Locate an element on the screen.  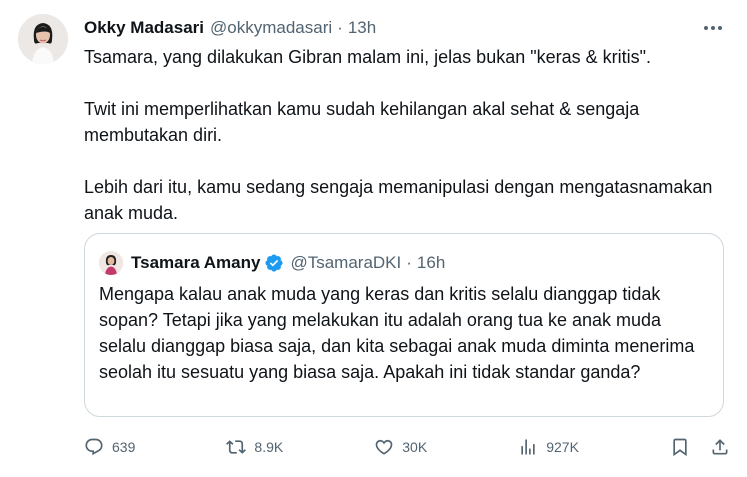
like-button: 30K is located at coordinates (400, 447).